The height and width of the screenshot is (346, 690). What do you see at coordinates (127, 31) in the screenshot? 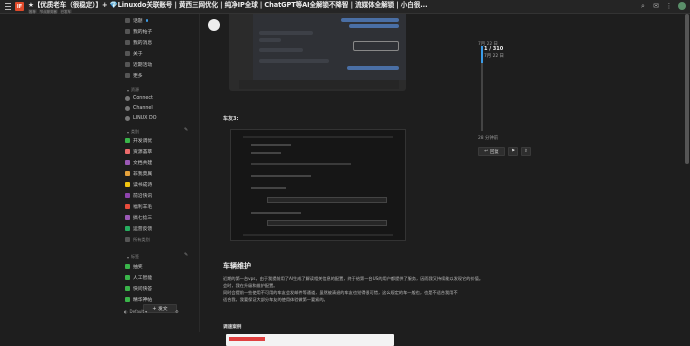
I see `posts-icon` at bounding box center [127, 31].